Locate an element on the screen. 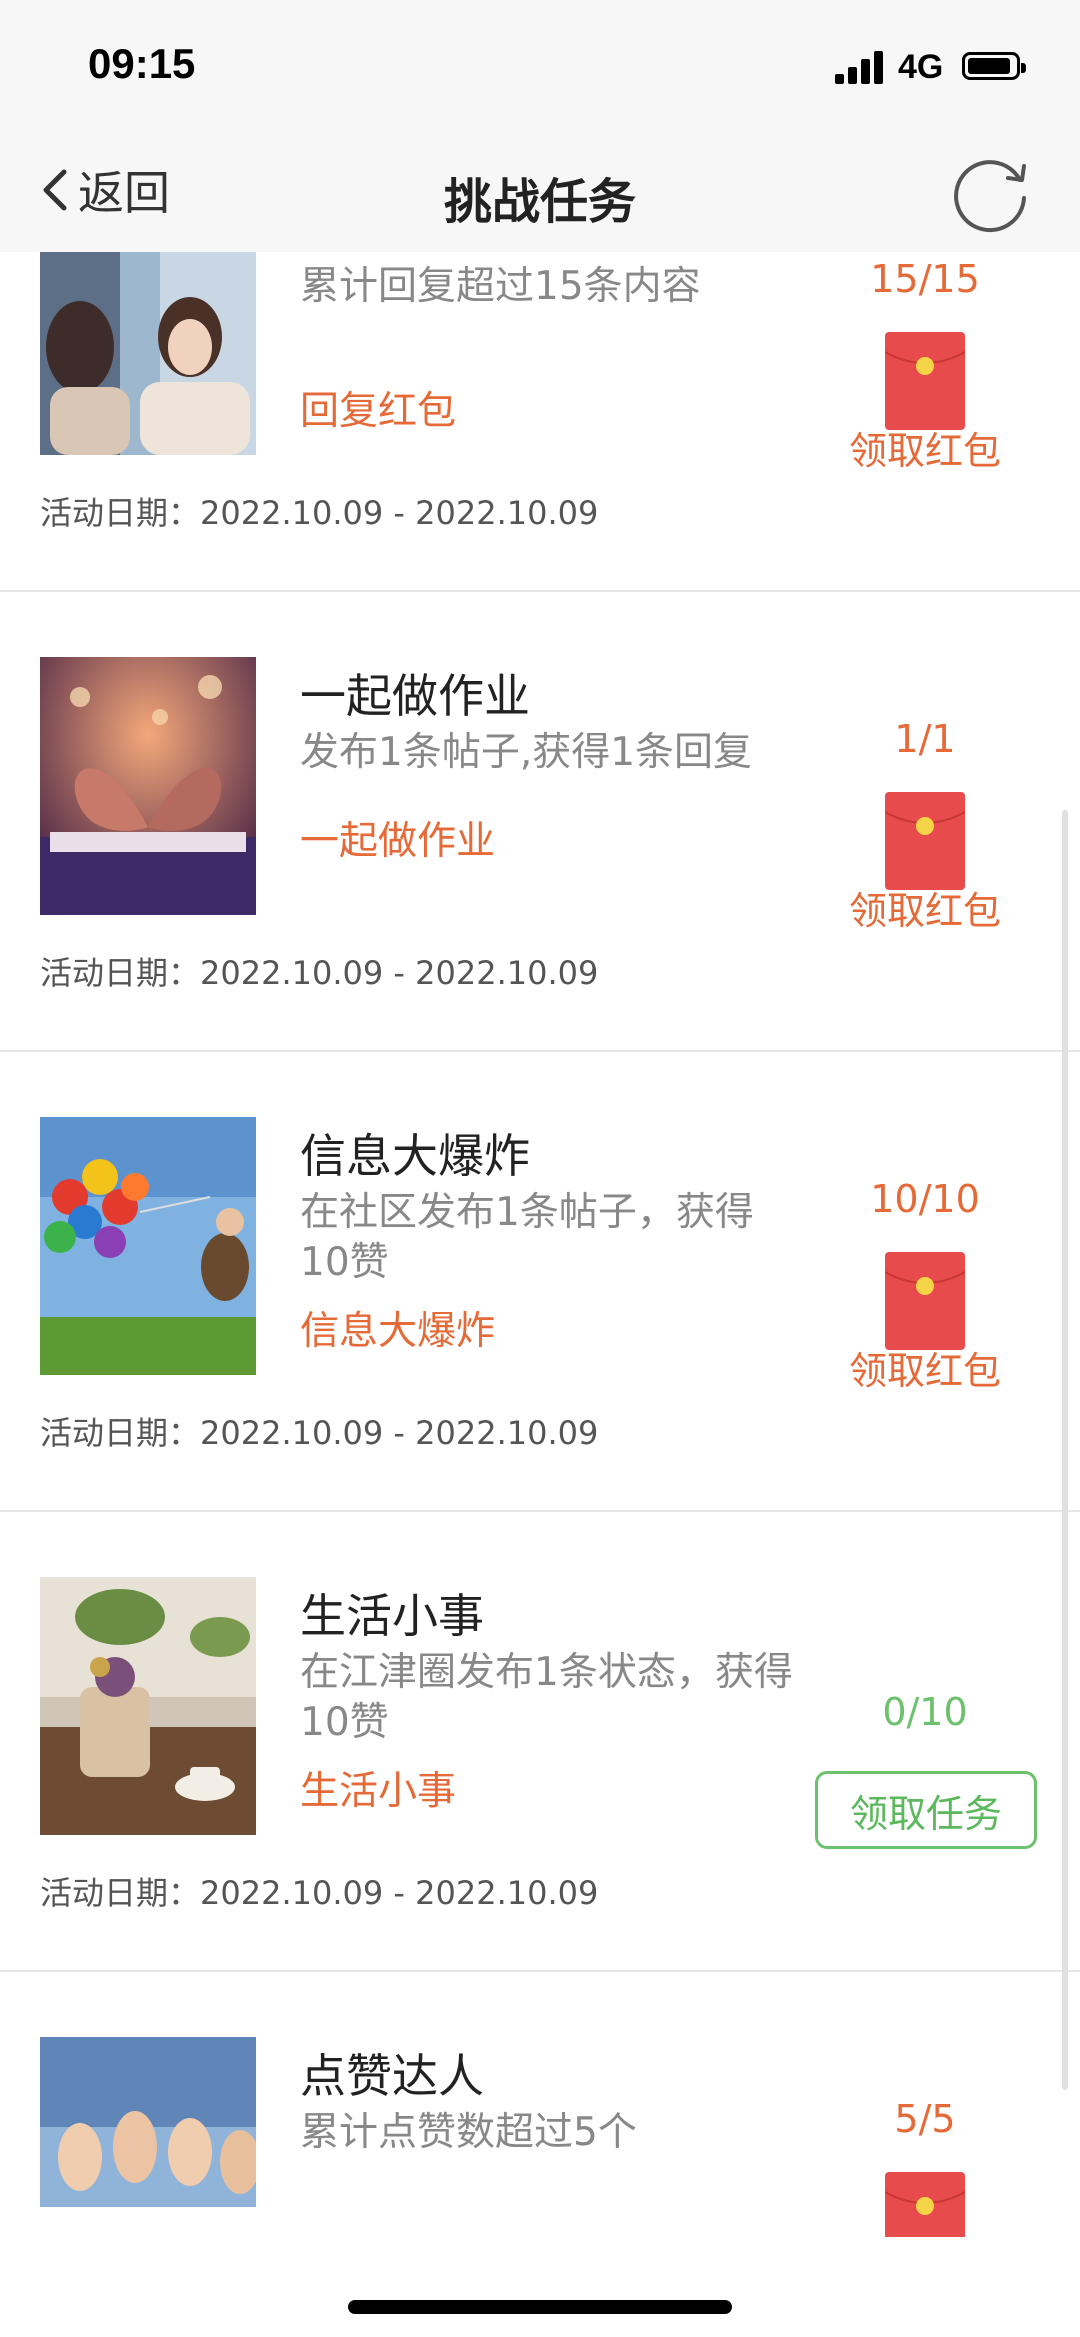 The height and width of the screenshot is (2337, 1080). task-description: 在江津圈发布1条状态，获得10赞 is located at coordinates (546, 1697).